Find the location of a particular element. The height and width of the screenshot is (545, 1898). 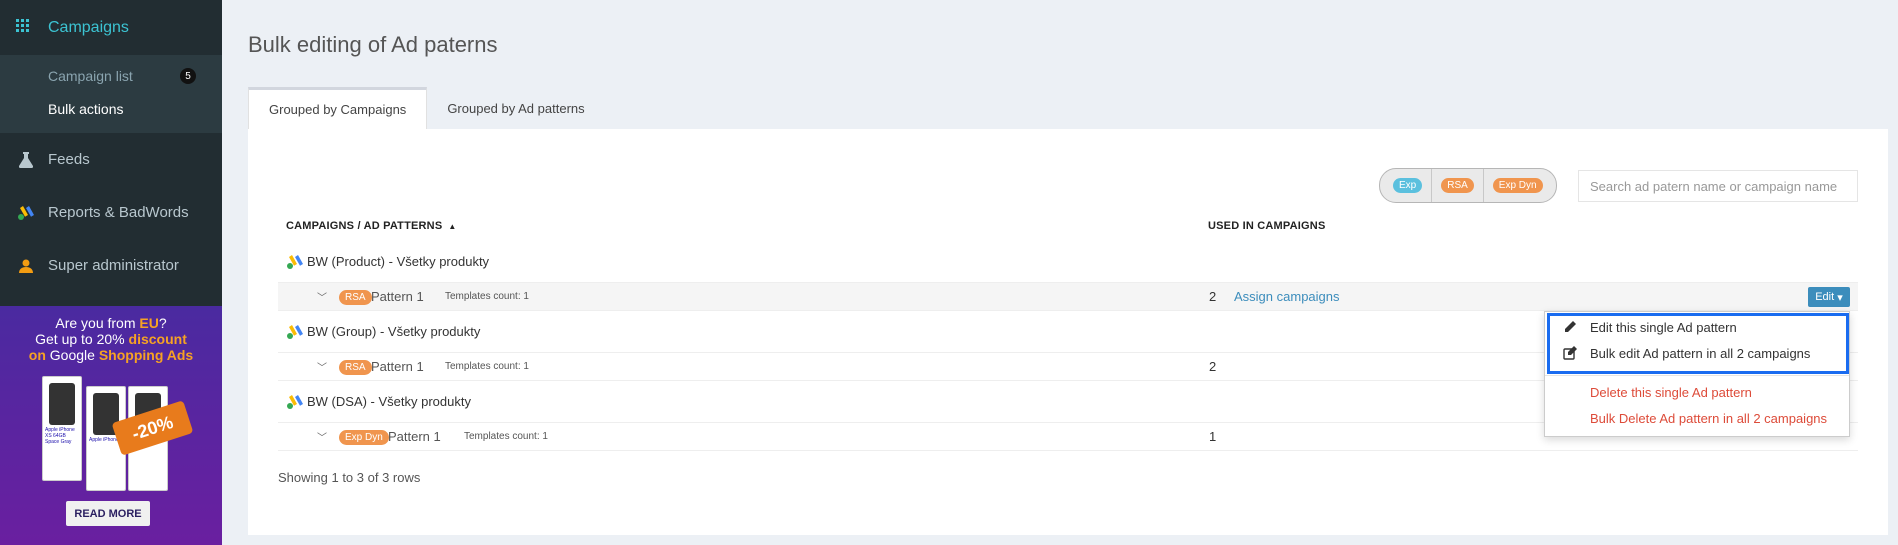

pagination-info: Showing 1 to 3 of 3 rows is located at coordinates (349, 477).